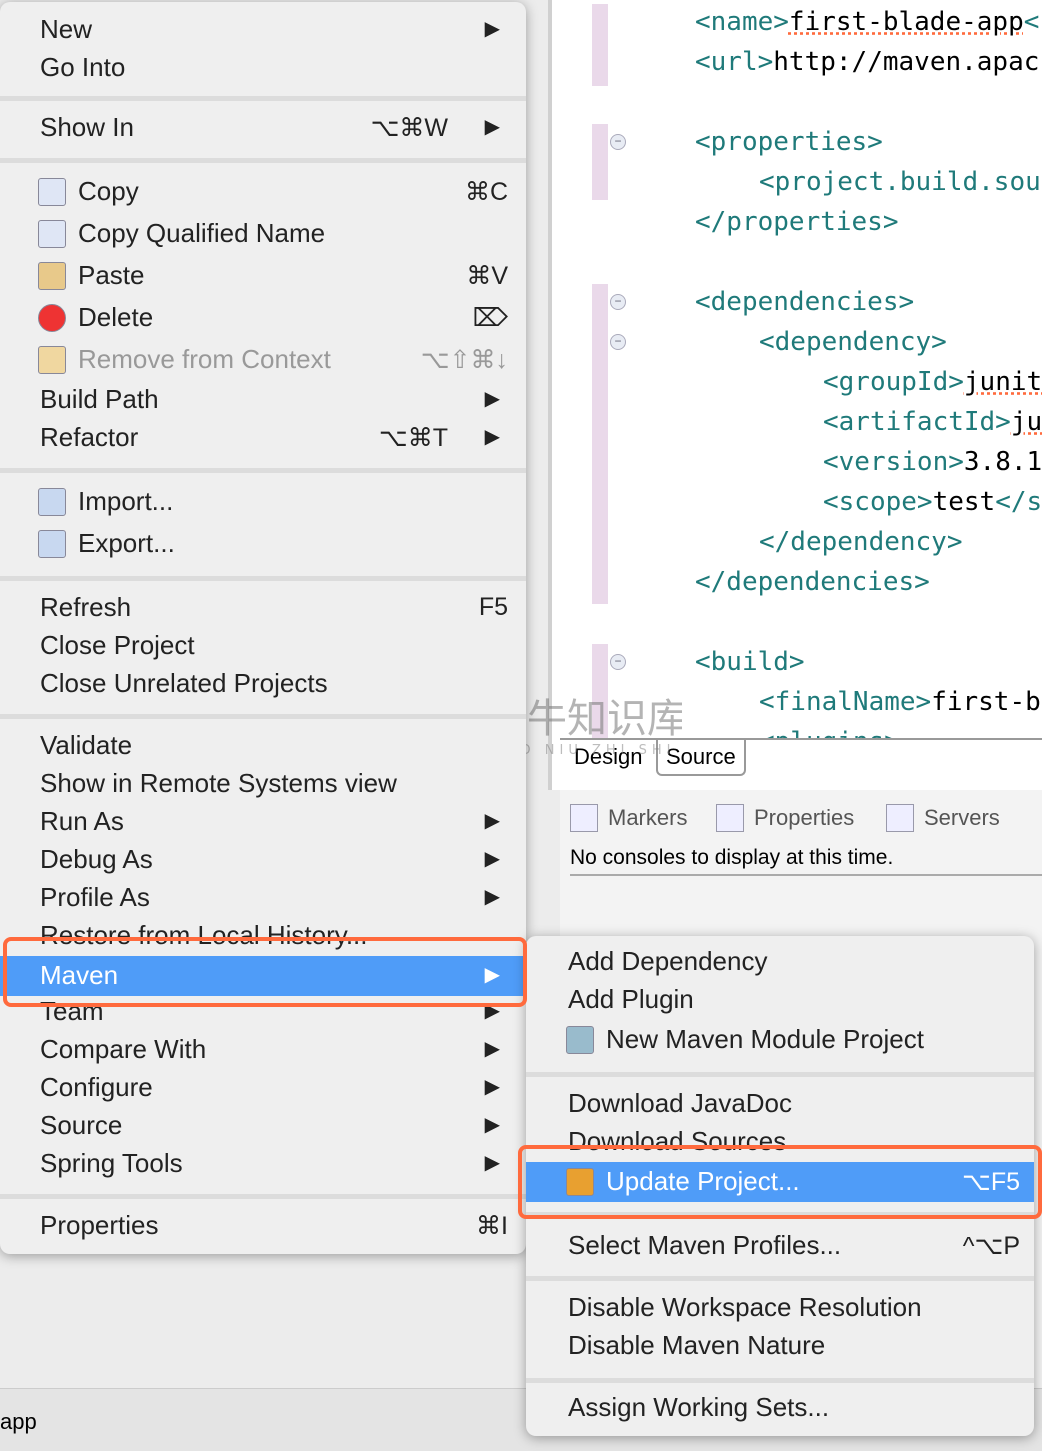  I want to click on menu-item-refactor: Refactor ⌥⌘T ▶, so click(263, 437).